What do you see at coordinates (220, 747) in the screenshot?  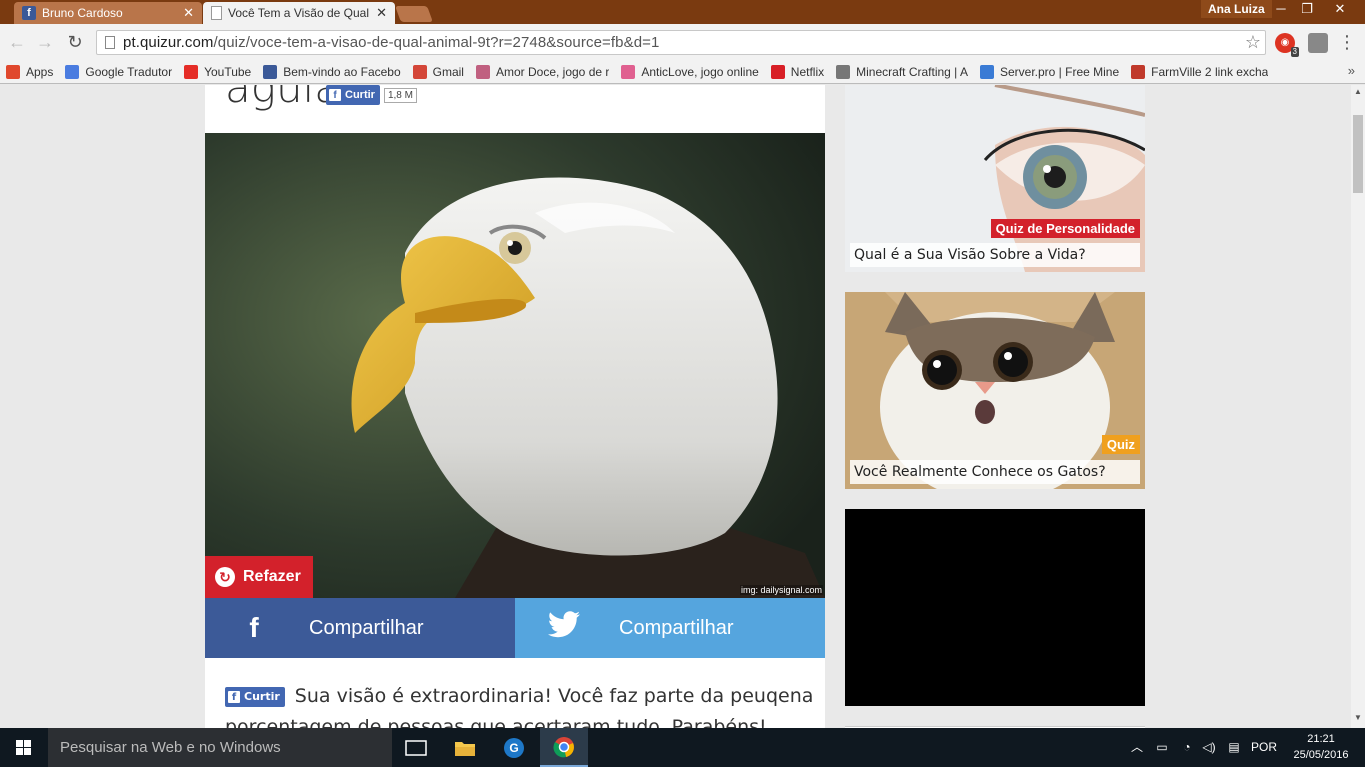 I see `taskbar-search-input: Pesquisar na Web e no Windows` at bounding box center [220, 747].